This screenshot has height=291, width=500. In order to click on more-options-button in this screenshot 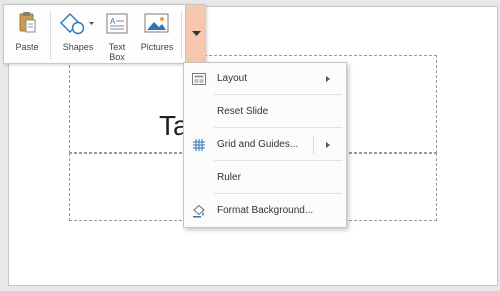, I will do `click(195, 34)`.